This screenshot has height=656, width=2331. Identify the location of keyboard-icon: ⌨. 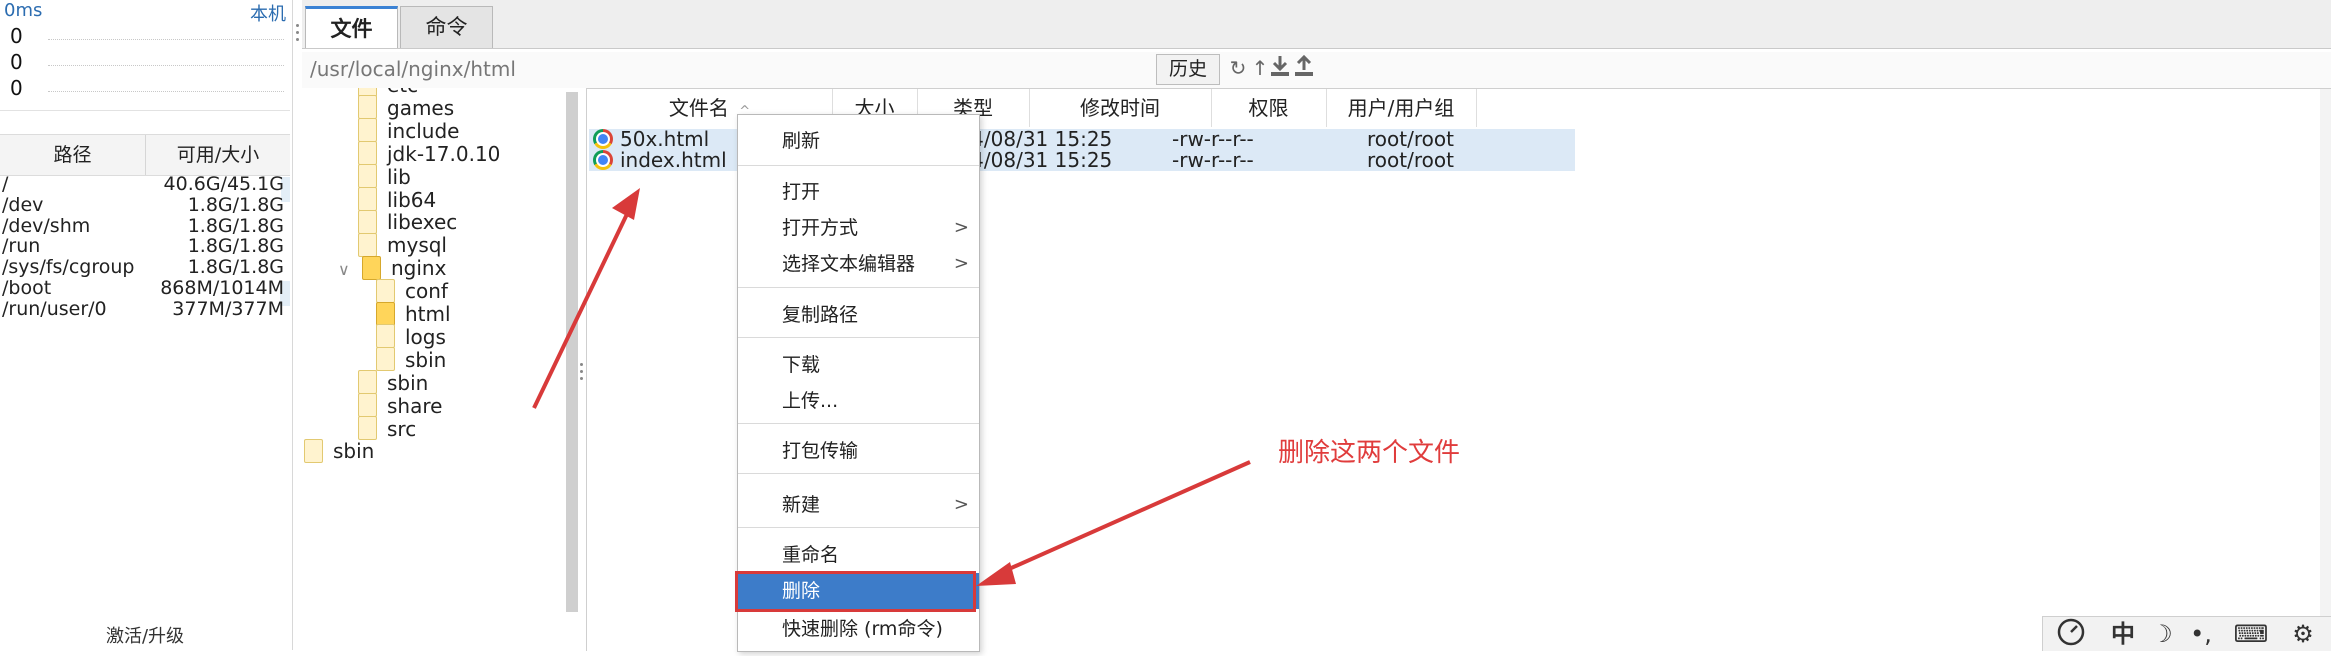
(2251, 634).